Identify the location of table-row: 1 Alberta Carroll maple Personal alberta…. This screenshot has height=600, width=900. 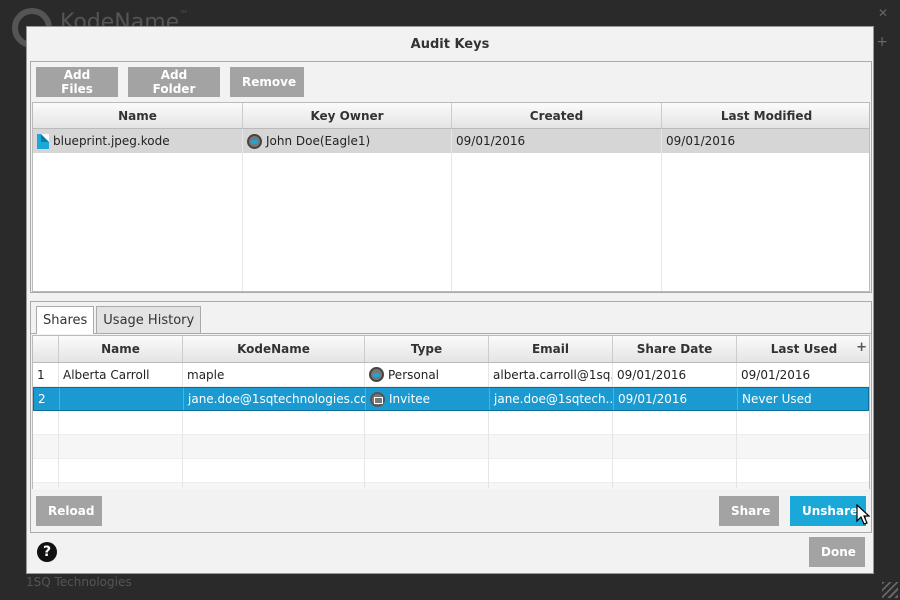
(451, 375).